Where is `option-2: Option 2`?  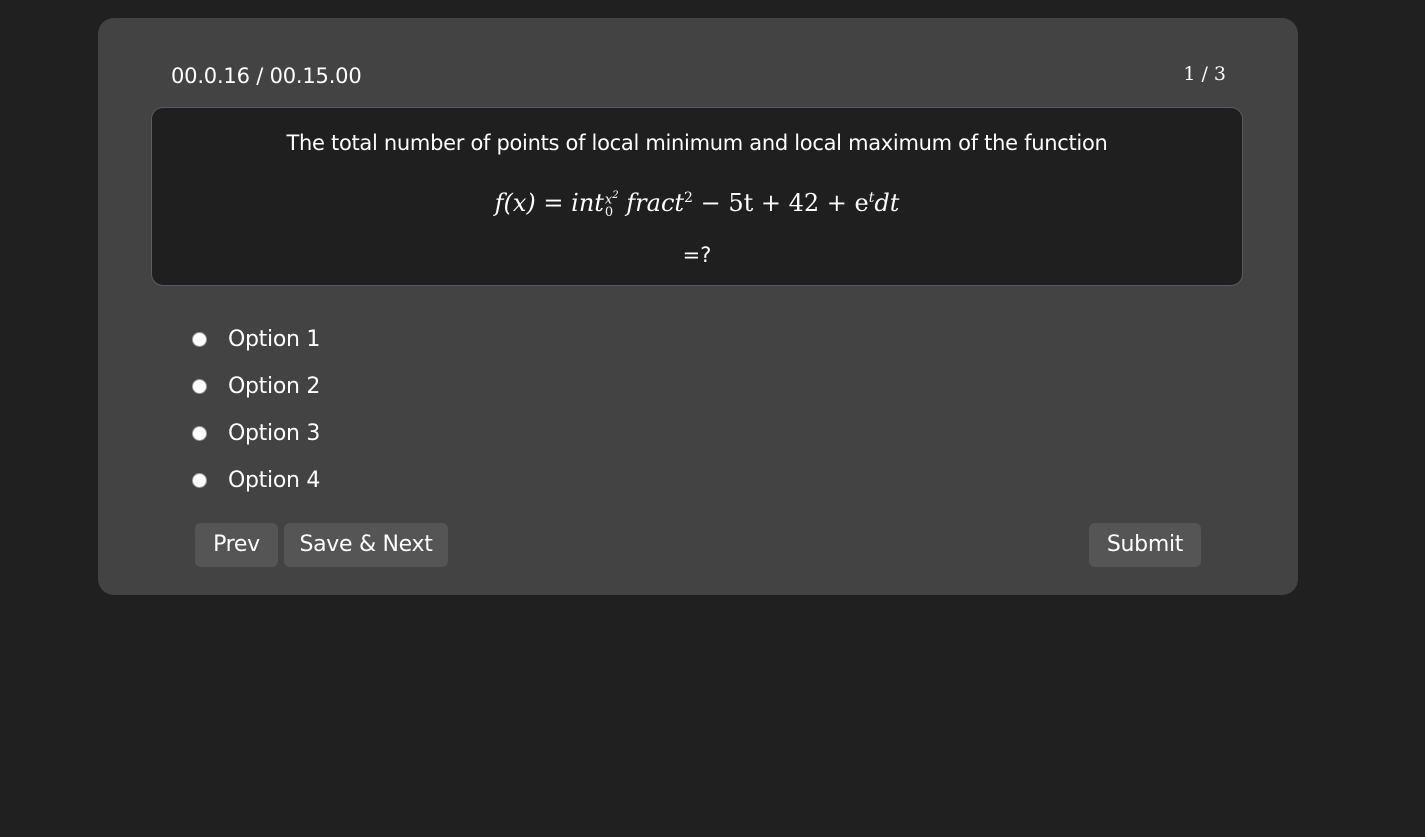 option-2: Option 2 is located at coordinates (256, 386).